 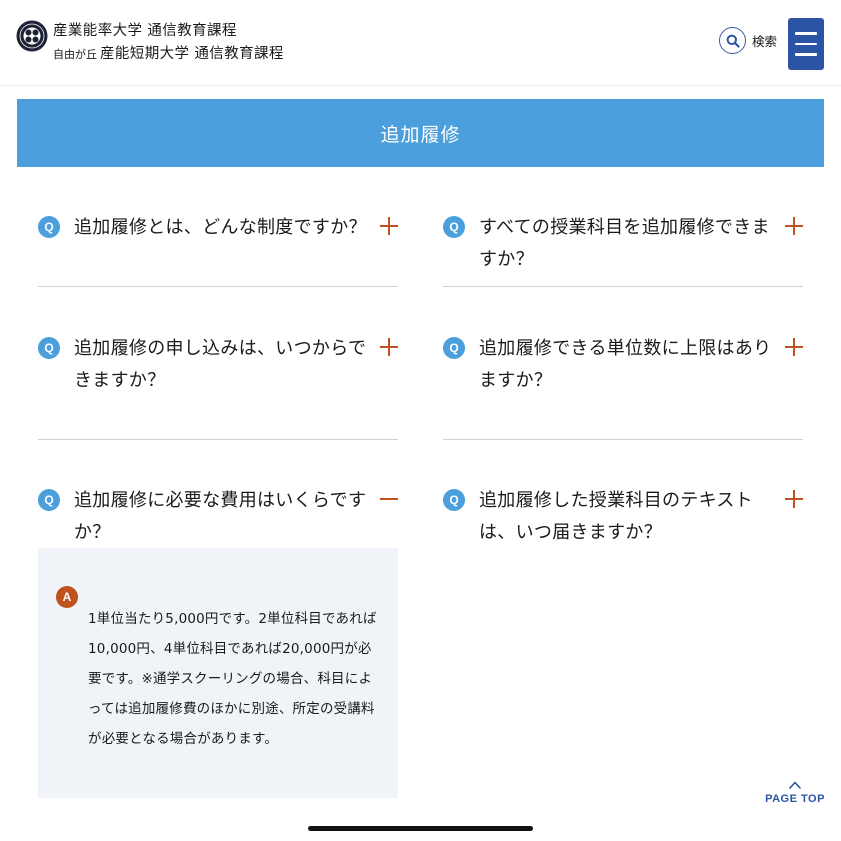 I want to click on a-badge: A, so click(x=67, y=597).